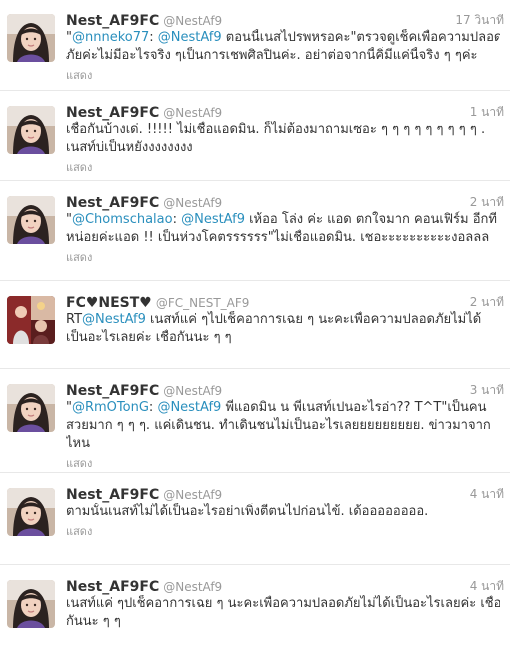 This screenshot has width=510, height=656. What do you see at coordinates (93, 621) in the screenshot?
I see `tweet-text-segment: กันนะ ๆ ๆ` at bounding box center [93, 621].